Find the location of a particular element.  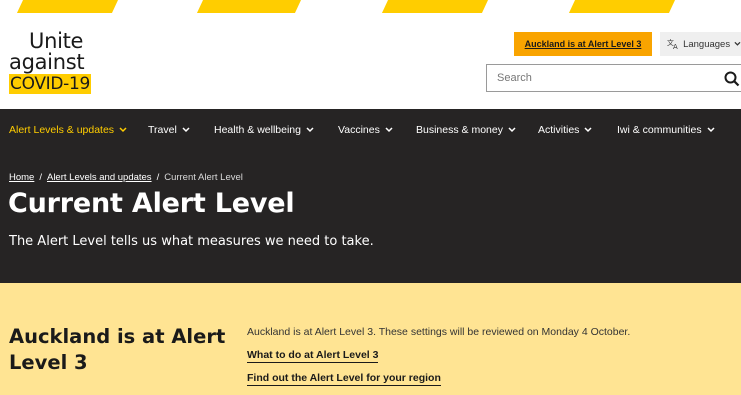

nav-item-label: Business & money is located at coordinates (459, 130).